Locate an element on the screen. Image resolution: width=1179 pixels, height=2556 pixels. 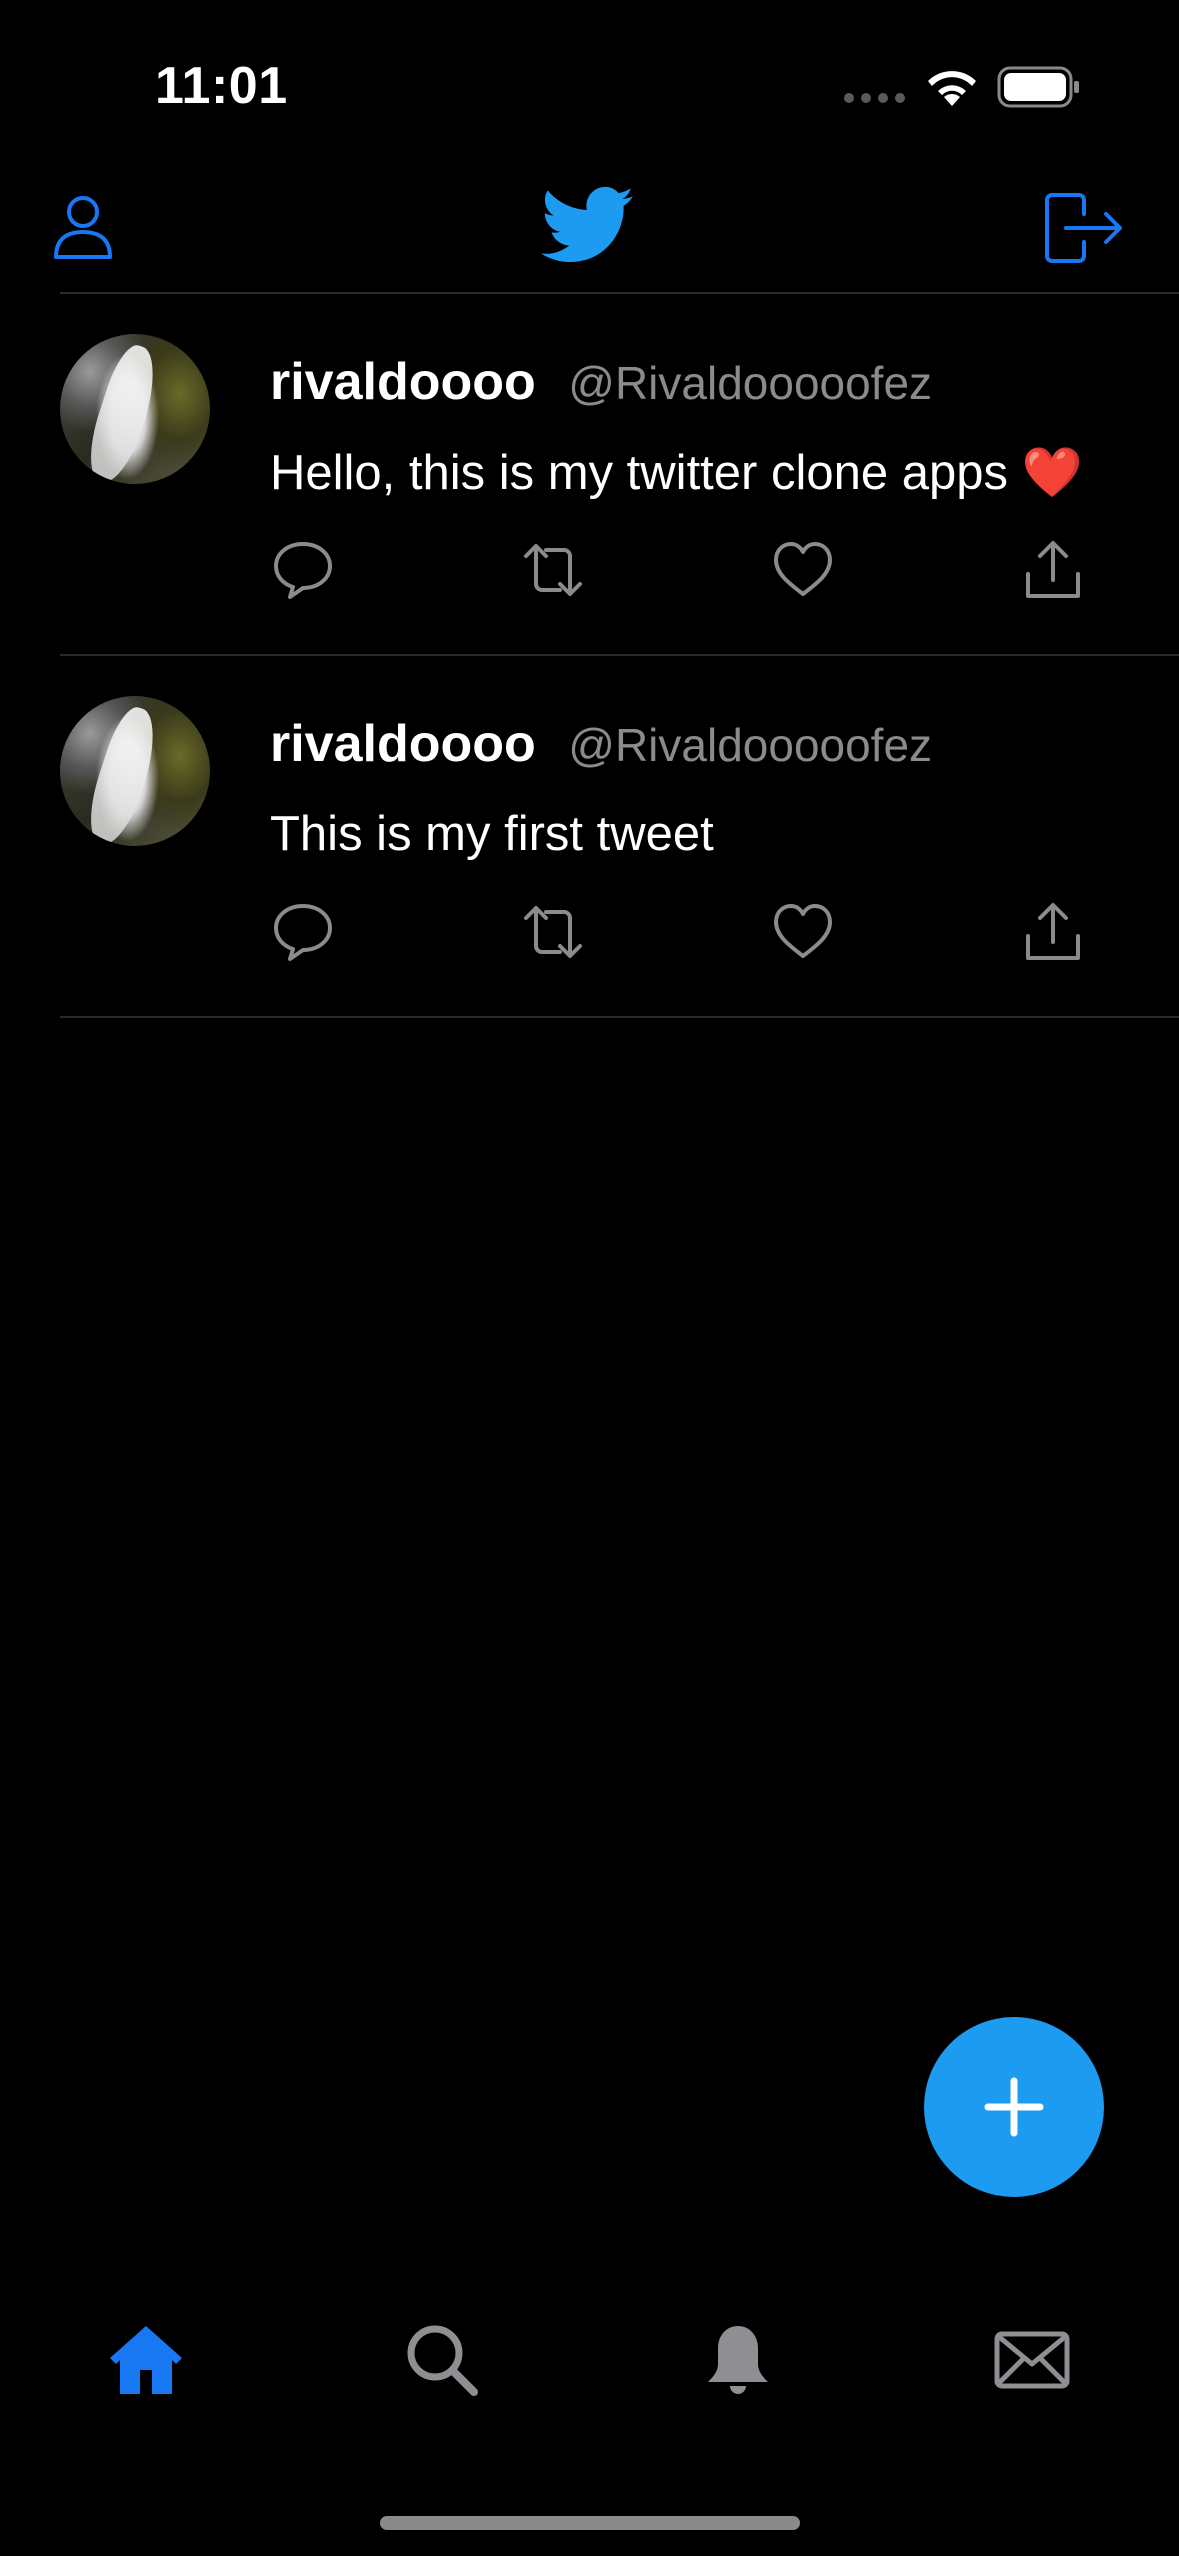
battery-icon is located at coordinates (1038, 87).